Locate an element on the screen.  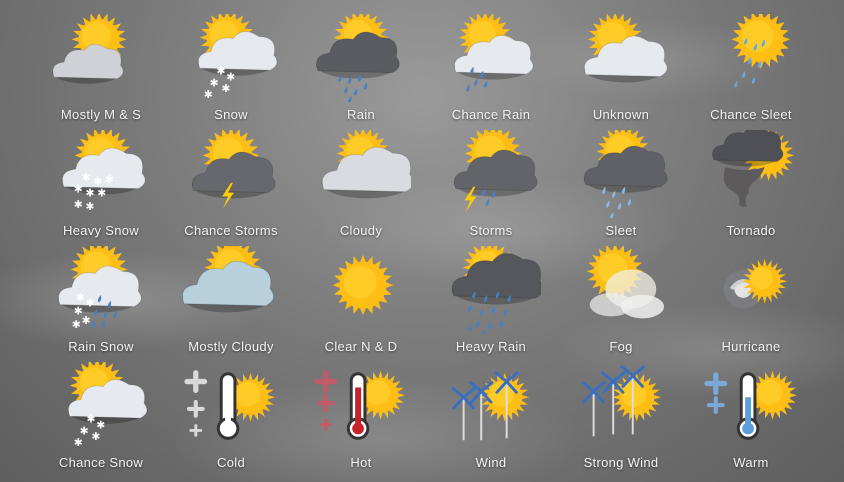
chance-sleet-icon is located at coordinates (761, 51).